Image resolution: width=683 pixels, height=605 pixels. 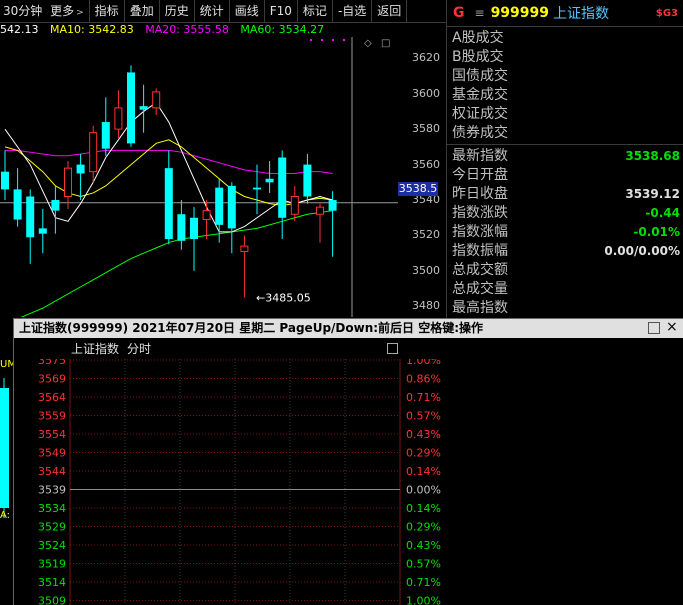 What do you see at coordinates (565, 232) in the screenshot?
I see `stat-row: 指数涨幅-0.01%` at bounding box center [565, 232].